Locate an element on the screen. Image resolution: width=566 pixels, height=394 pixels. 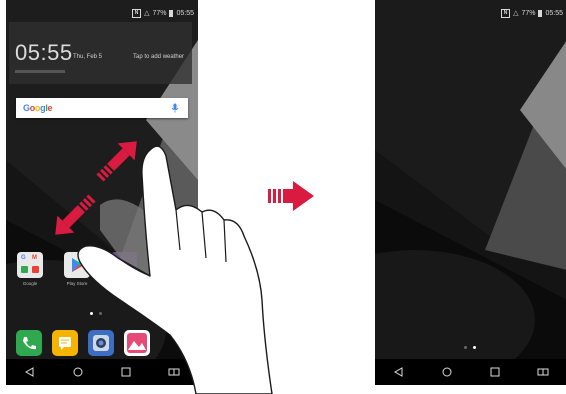
app-label: Play Store is located at coordinates (77, 283).